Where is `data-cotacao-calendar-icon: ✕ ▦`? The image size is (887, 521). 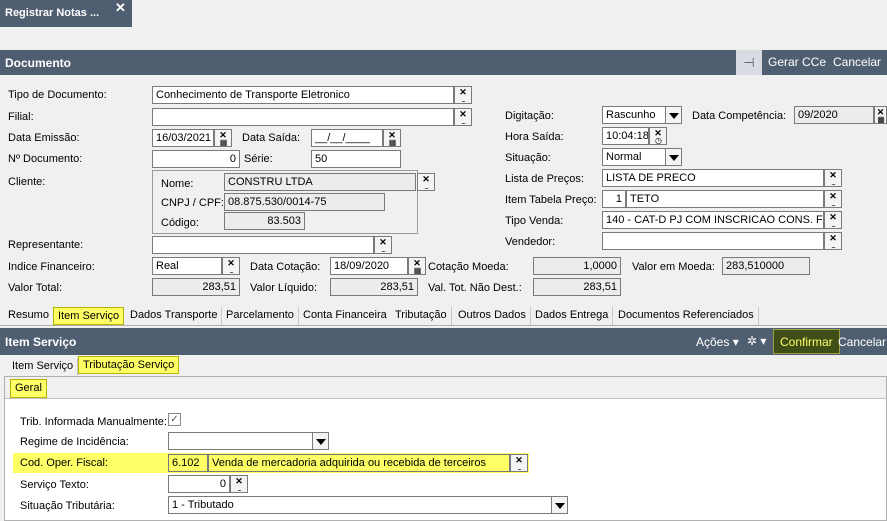
data-cotacao-calendar-icon: ✕ ▦ is located at coordinates (417, 266).